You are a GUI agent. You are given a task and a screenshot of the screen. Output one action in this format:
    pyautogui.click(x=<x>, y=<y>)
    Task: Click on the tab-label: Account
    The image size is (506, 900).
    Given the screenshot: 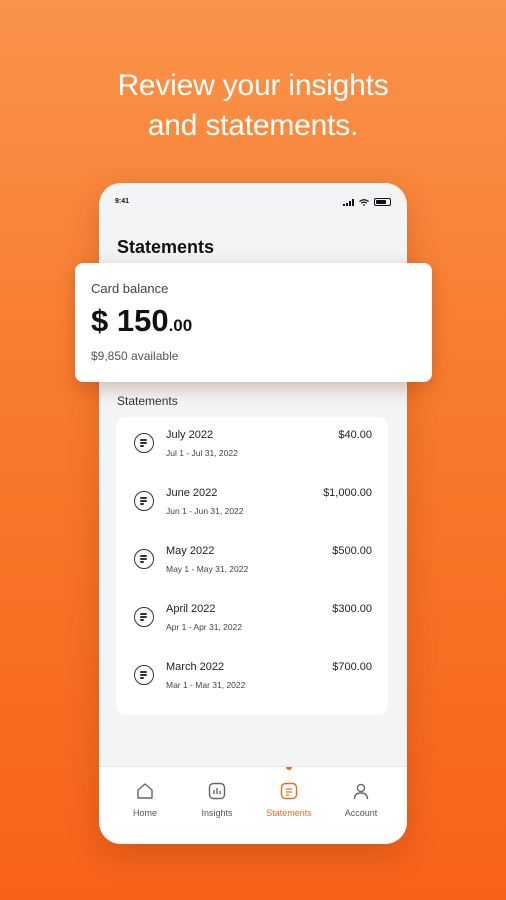 What is the action you would take?
    pyautogui.click(x=361, y=813)
    